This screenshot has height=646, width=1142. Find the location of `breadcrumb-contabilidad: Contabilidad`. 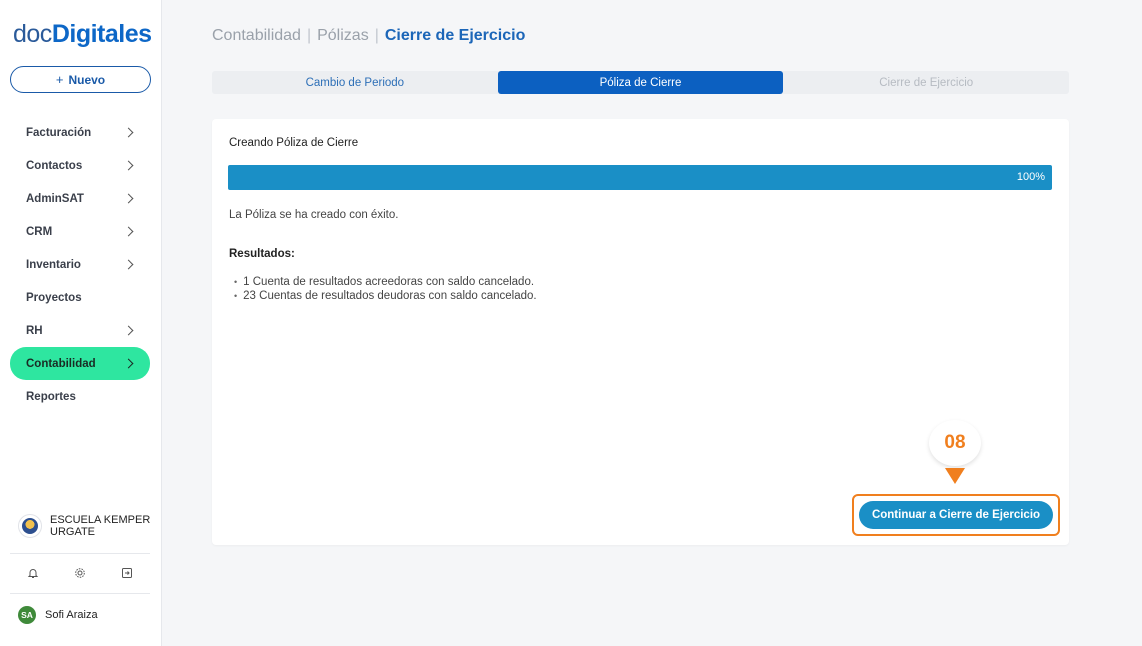

breadcrumb-contabilidad: Contabilidad is located at coordinates (256, 35).